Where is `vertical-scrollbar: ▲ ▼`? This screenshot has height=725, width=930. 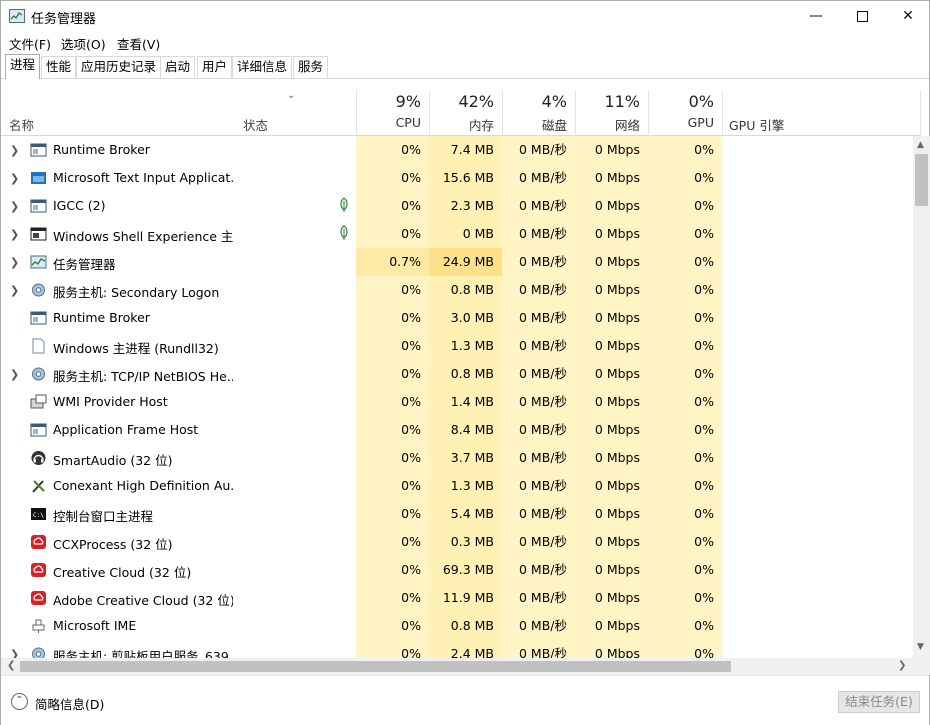 vertical-scrollbar: ▲ ▼ is located at coordinates (921, 397).